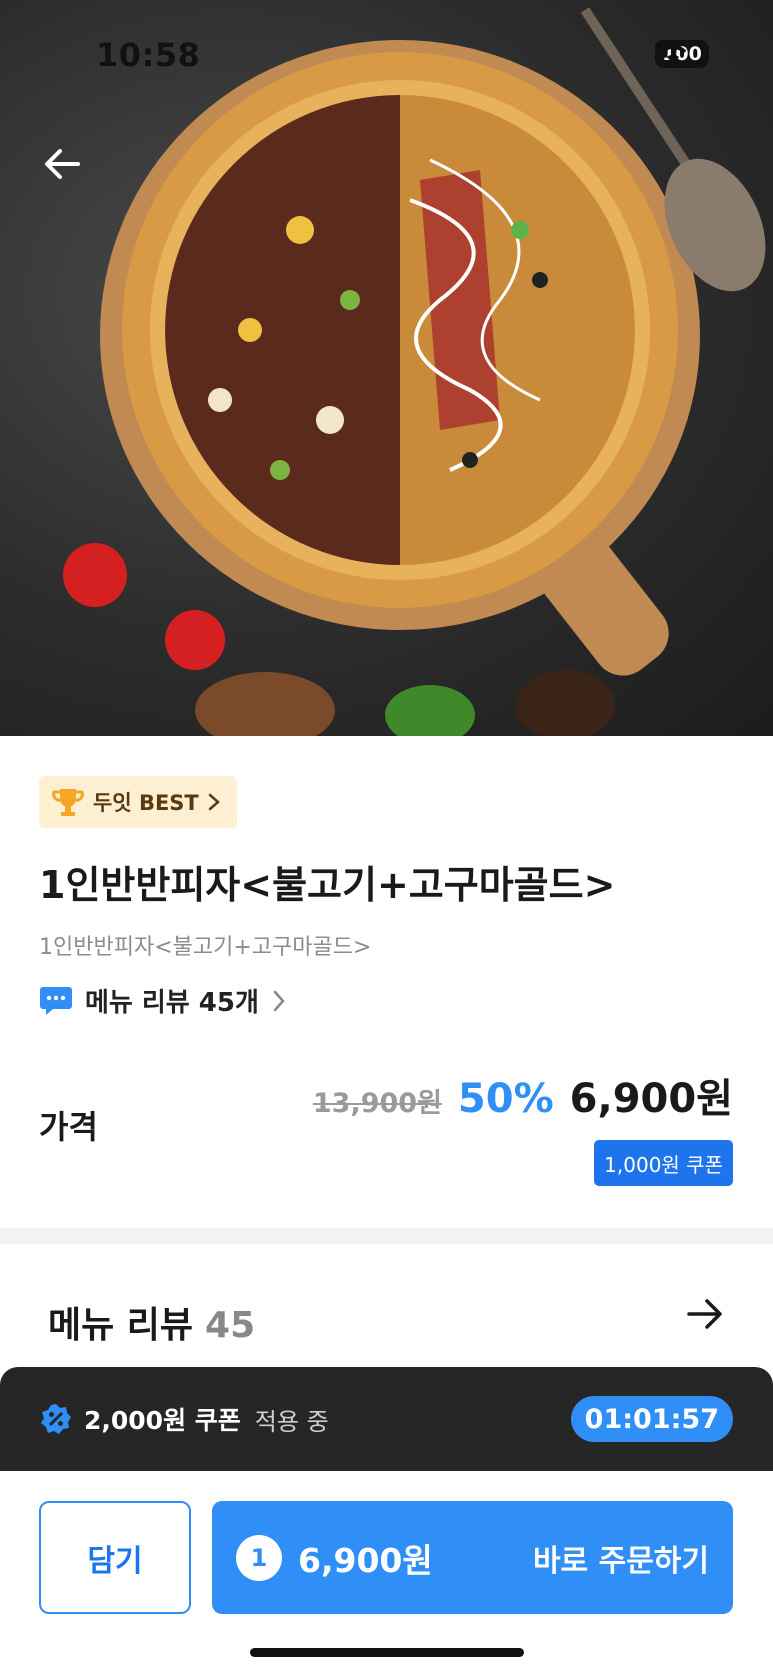  Describe the element at coordinates (651, 1099) in the screenshot. I see `final-price: 6,900원` at that location.